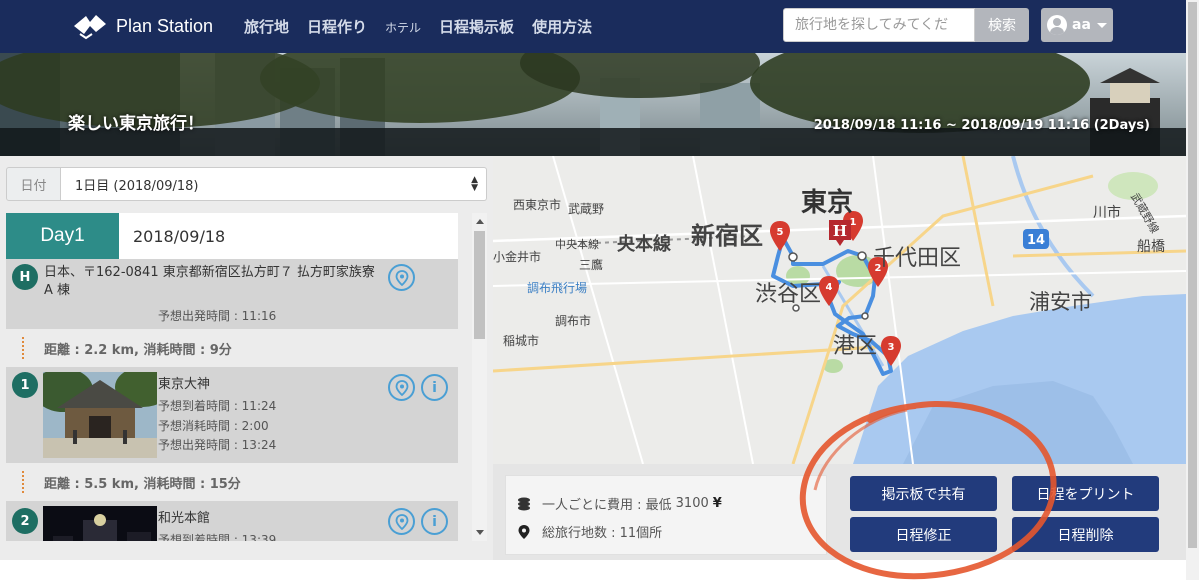  Describe the element at coordinates (62, 236) in the screenshot. I see `day-tab: Day1` at that location.